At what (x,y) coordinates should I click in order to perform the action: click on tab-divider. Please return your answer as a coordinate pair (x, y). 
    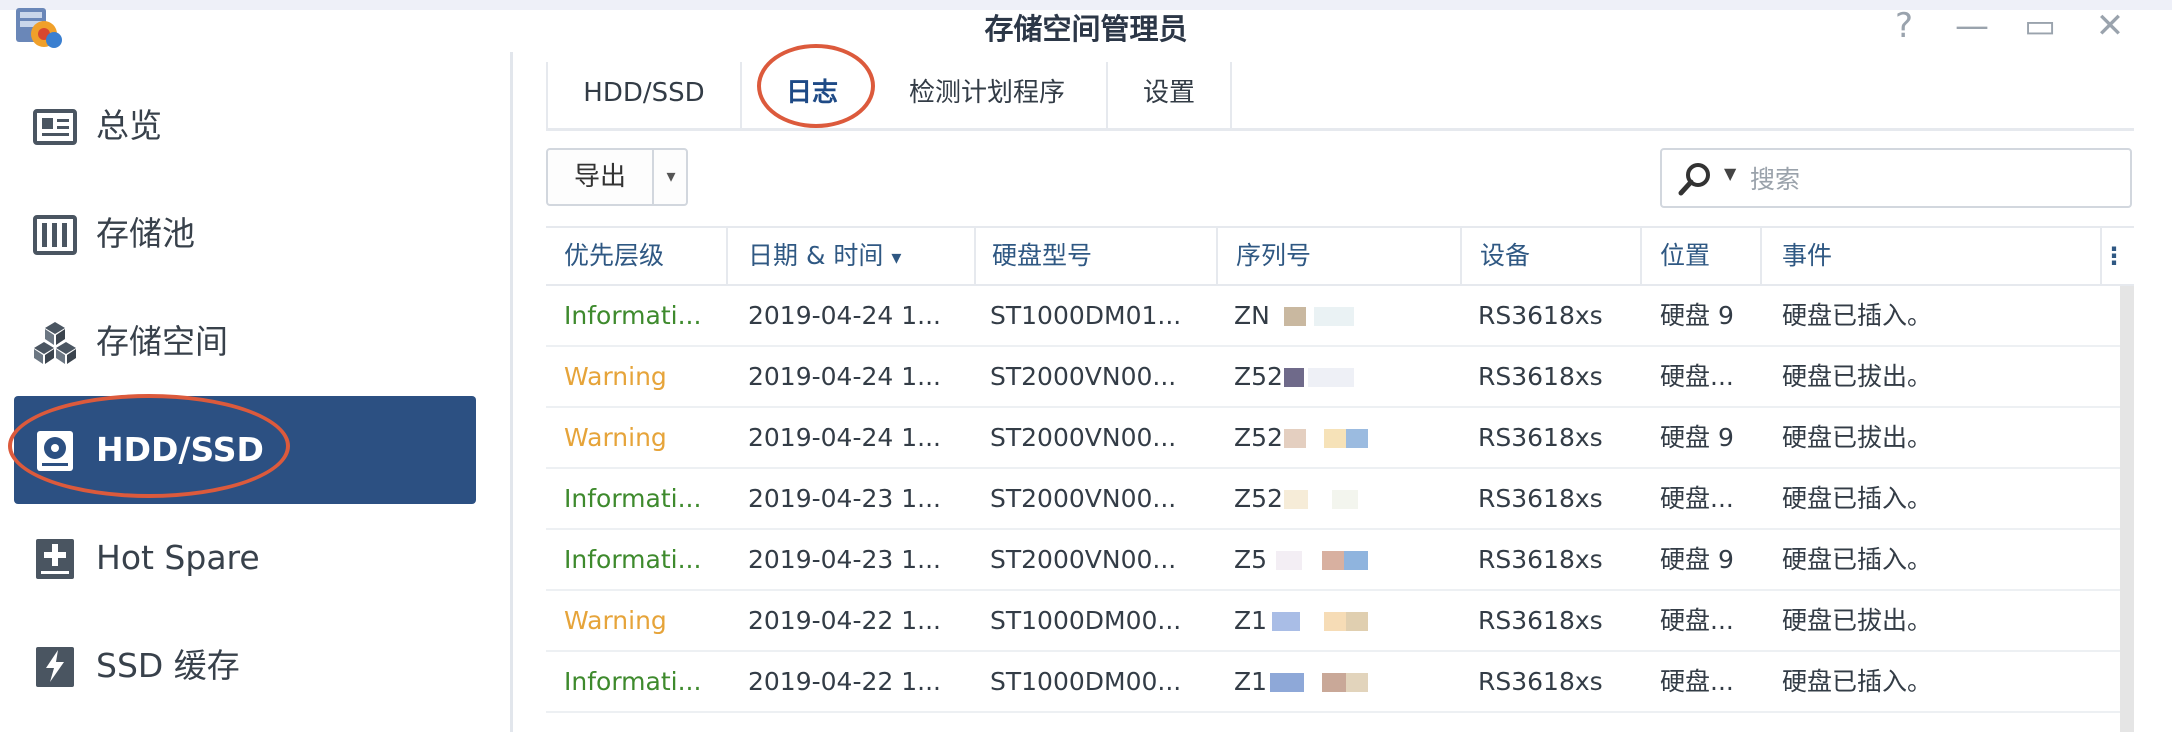
    Looking at the image, I should click on (1231, 95).